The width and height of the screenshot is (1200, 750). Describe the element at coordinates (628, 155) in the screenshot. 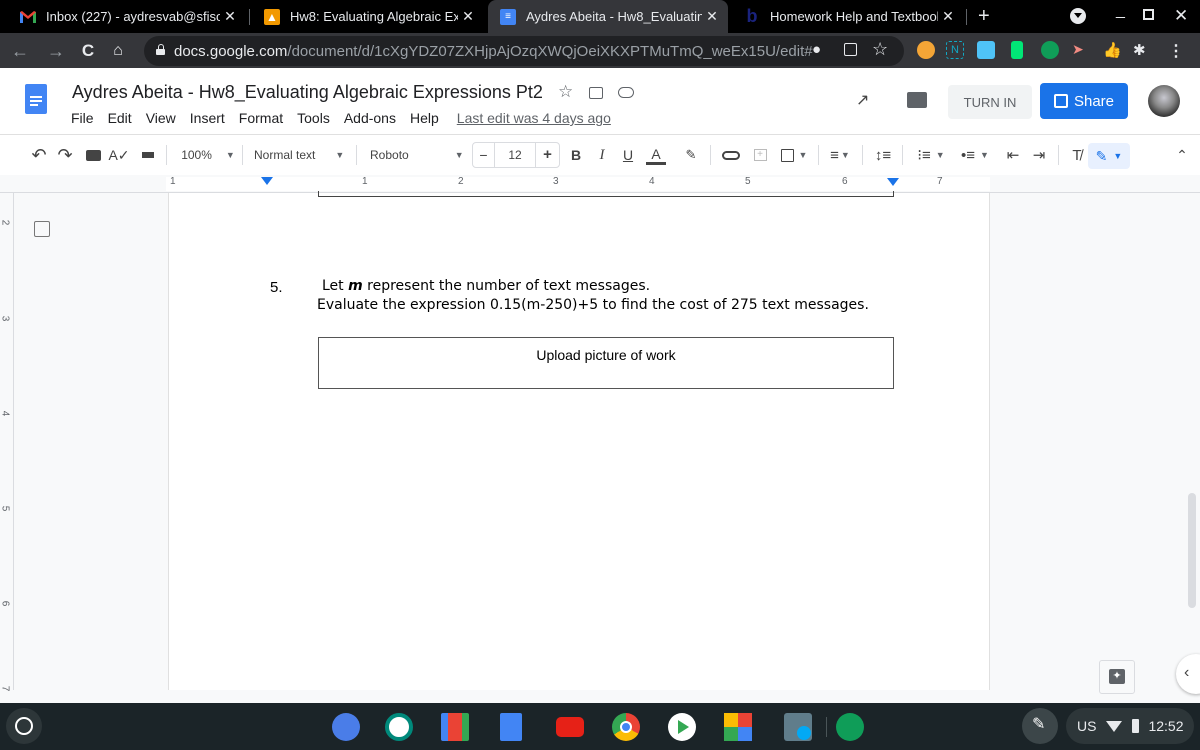

I see `underline-button: U` at that location.